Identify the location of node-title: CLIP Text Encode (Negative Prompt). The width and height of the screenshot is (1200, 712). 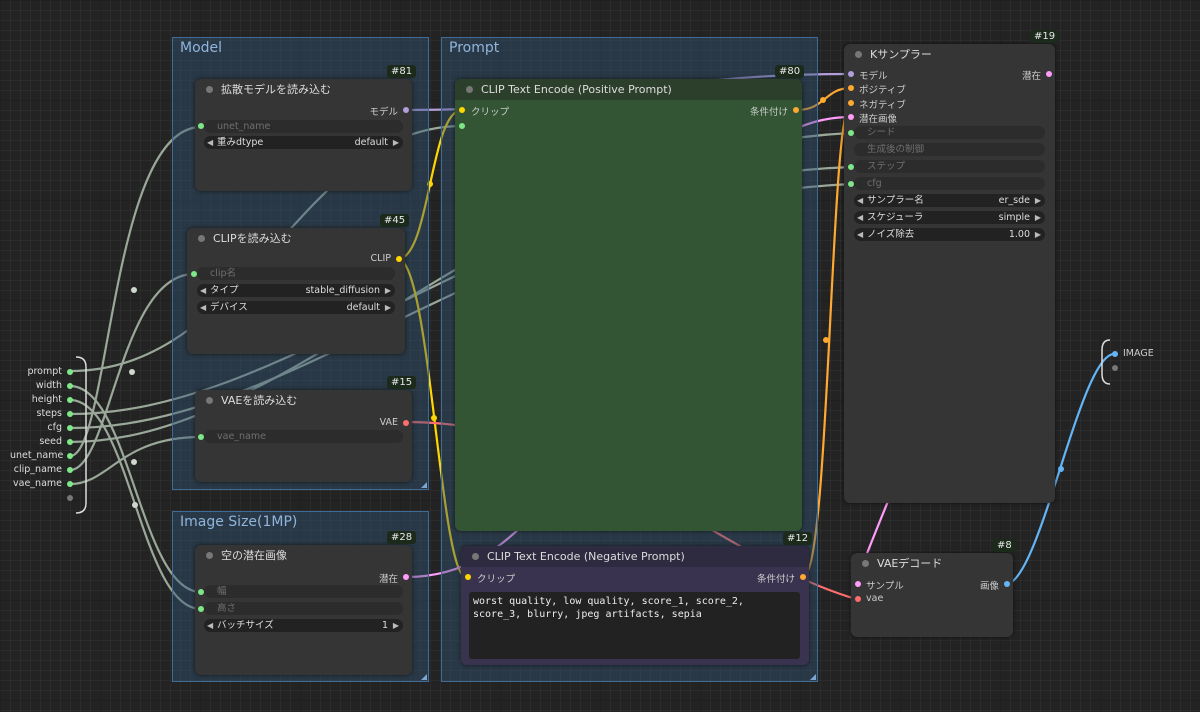
(635, 556).